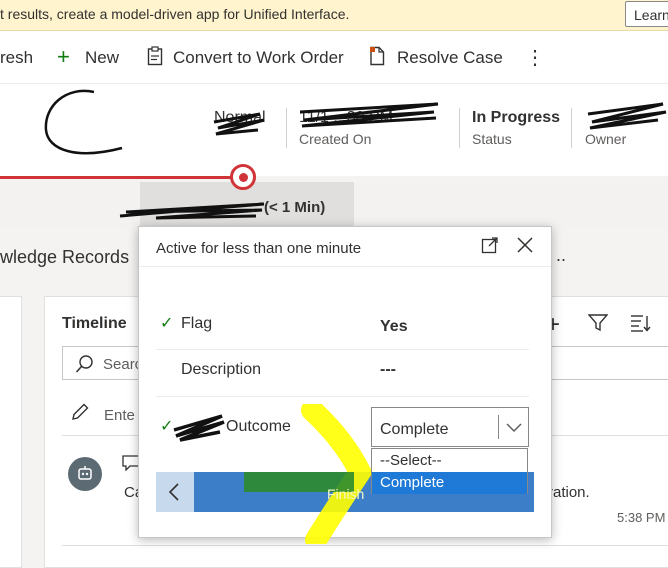 The height and width of the screenshot is (568, 668). I want to click on expand-icon, so click(490, 247).